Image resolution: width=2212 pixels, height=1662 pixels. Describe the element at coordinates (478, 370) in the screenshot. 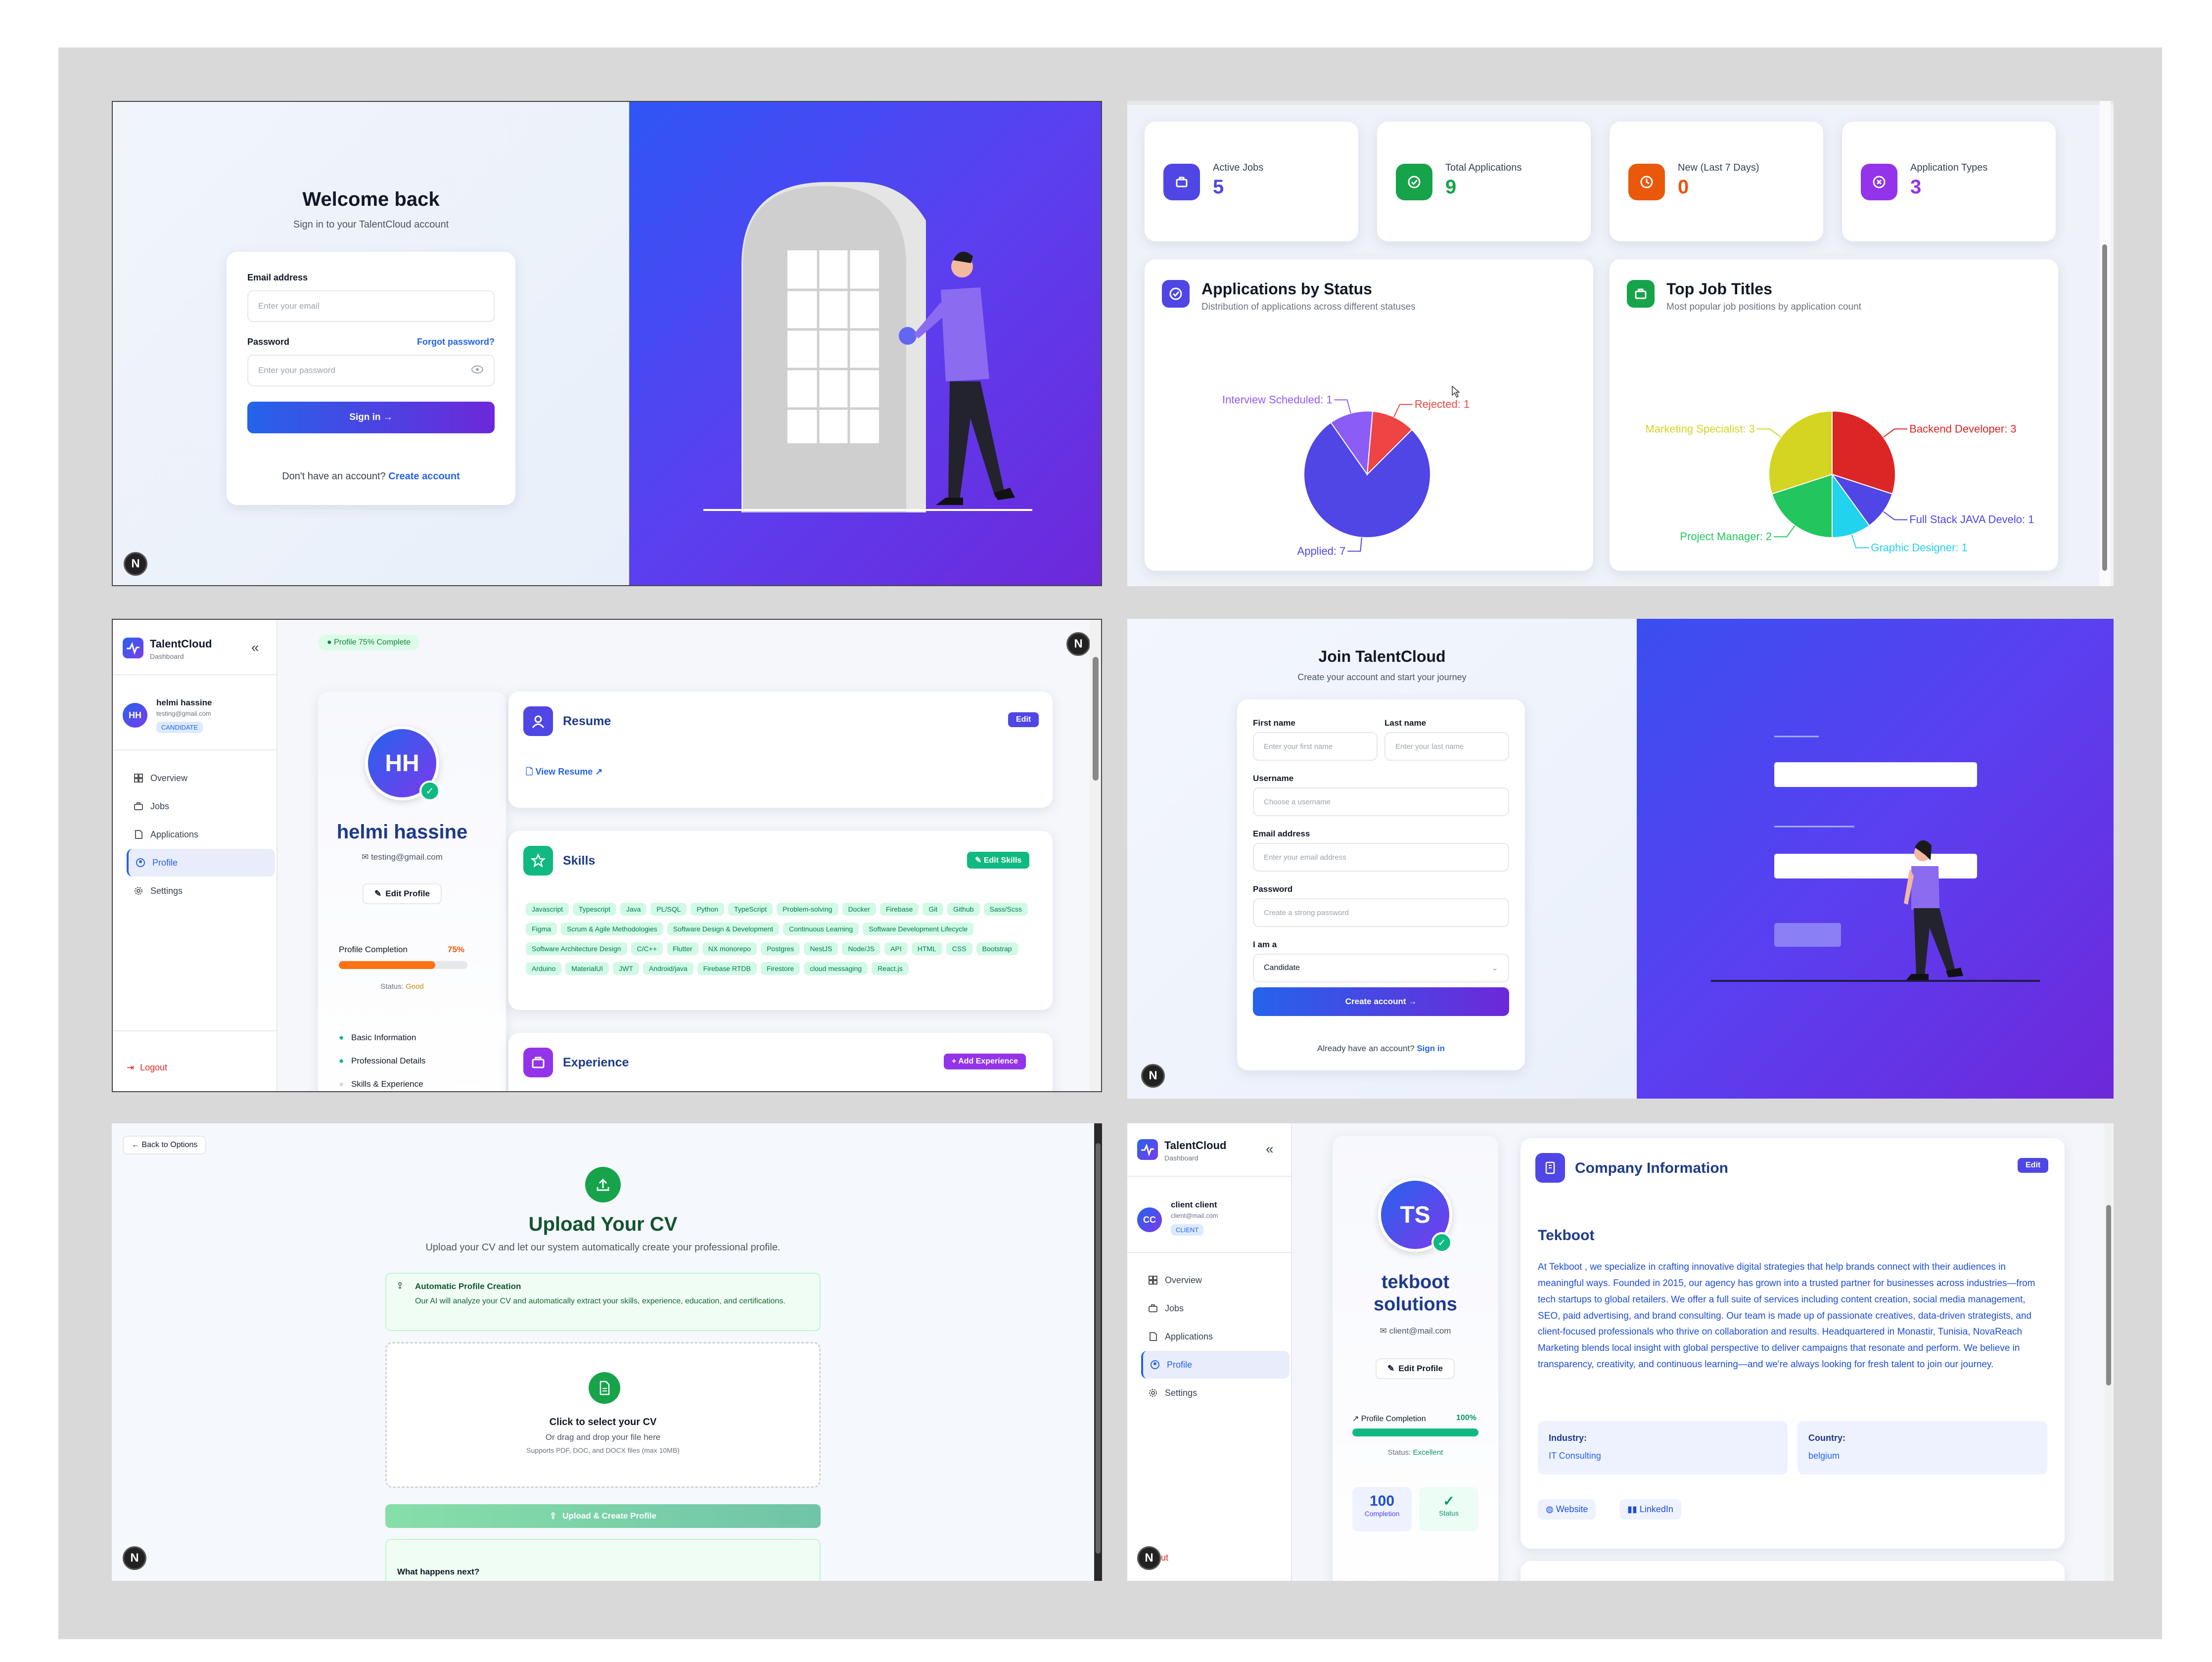

I see `eye-icon` at that location.